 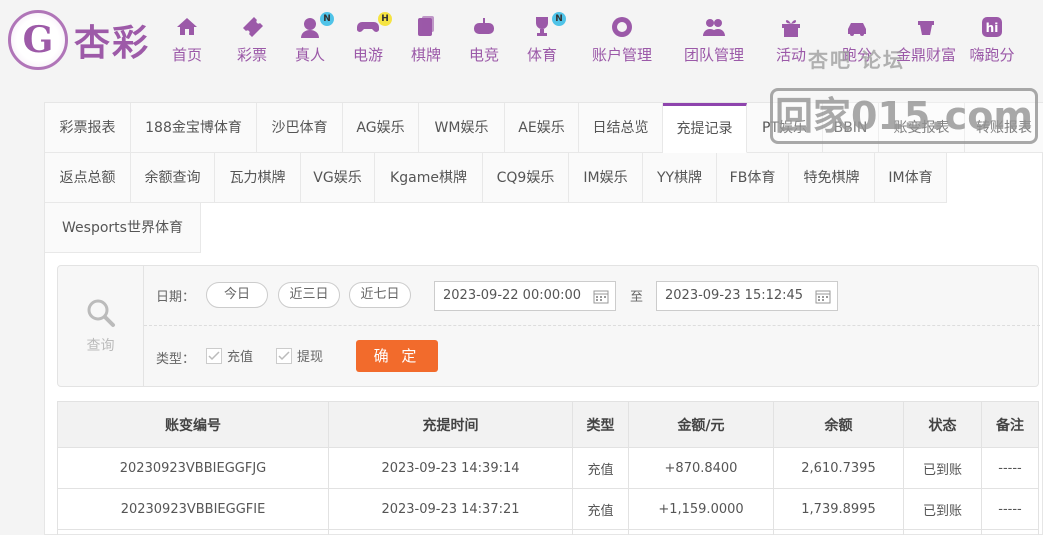 What do you see at coordinates (1004, 128) in the screenshot?
I see `tab-transfer-report: 转账报表` at bounding box center [1004, 128].